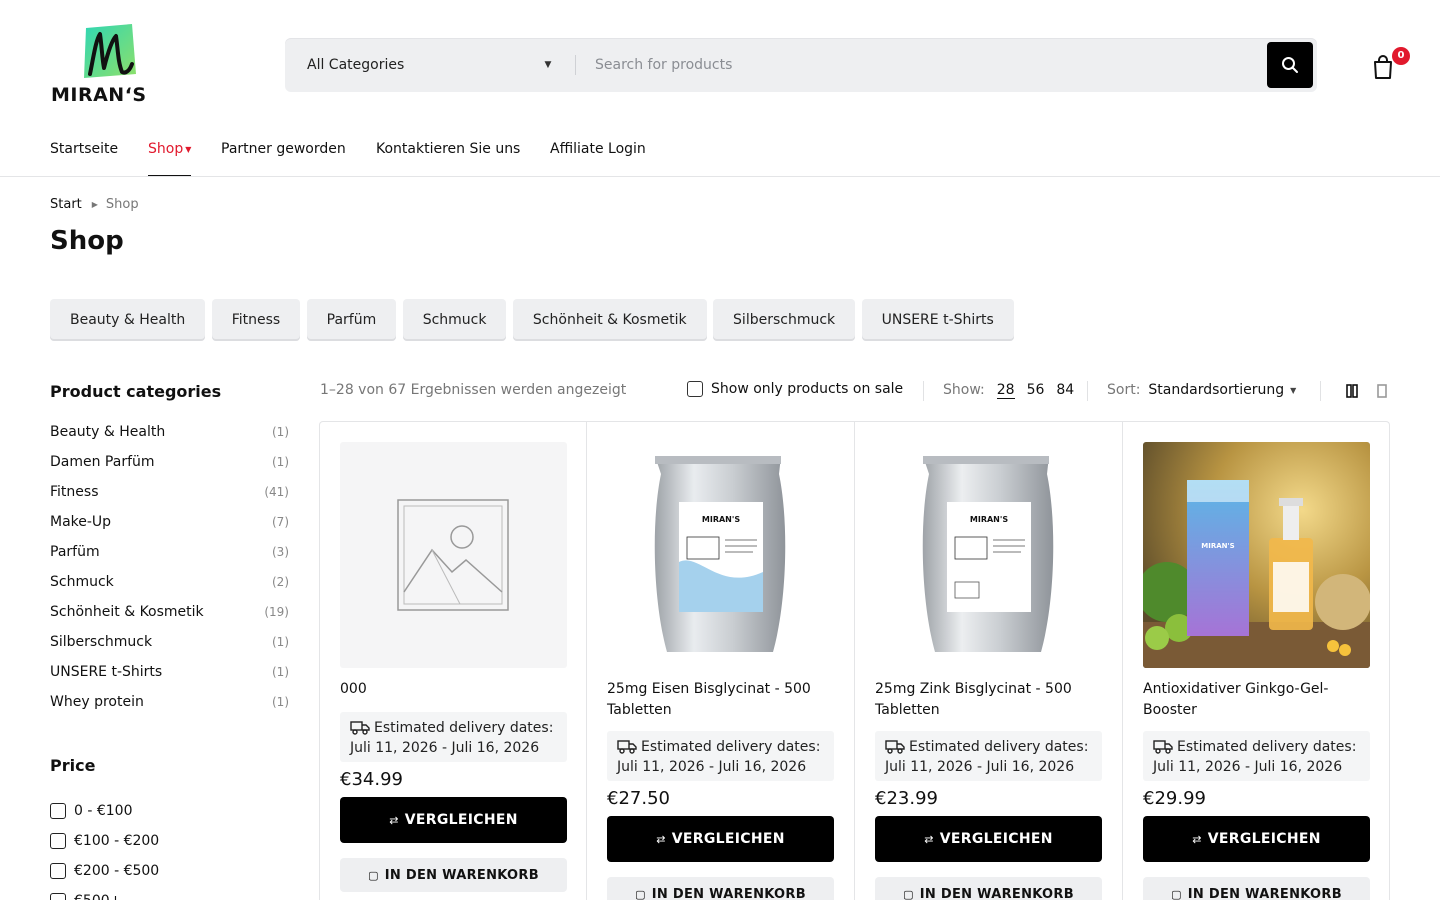  What do you see at coordinates (454, 320) in the screenshot?
I see `chip-schmuck: Schmuck` at bounding box center [454, 320].